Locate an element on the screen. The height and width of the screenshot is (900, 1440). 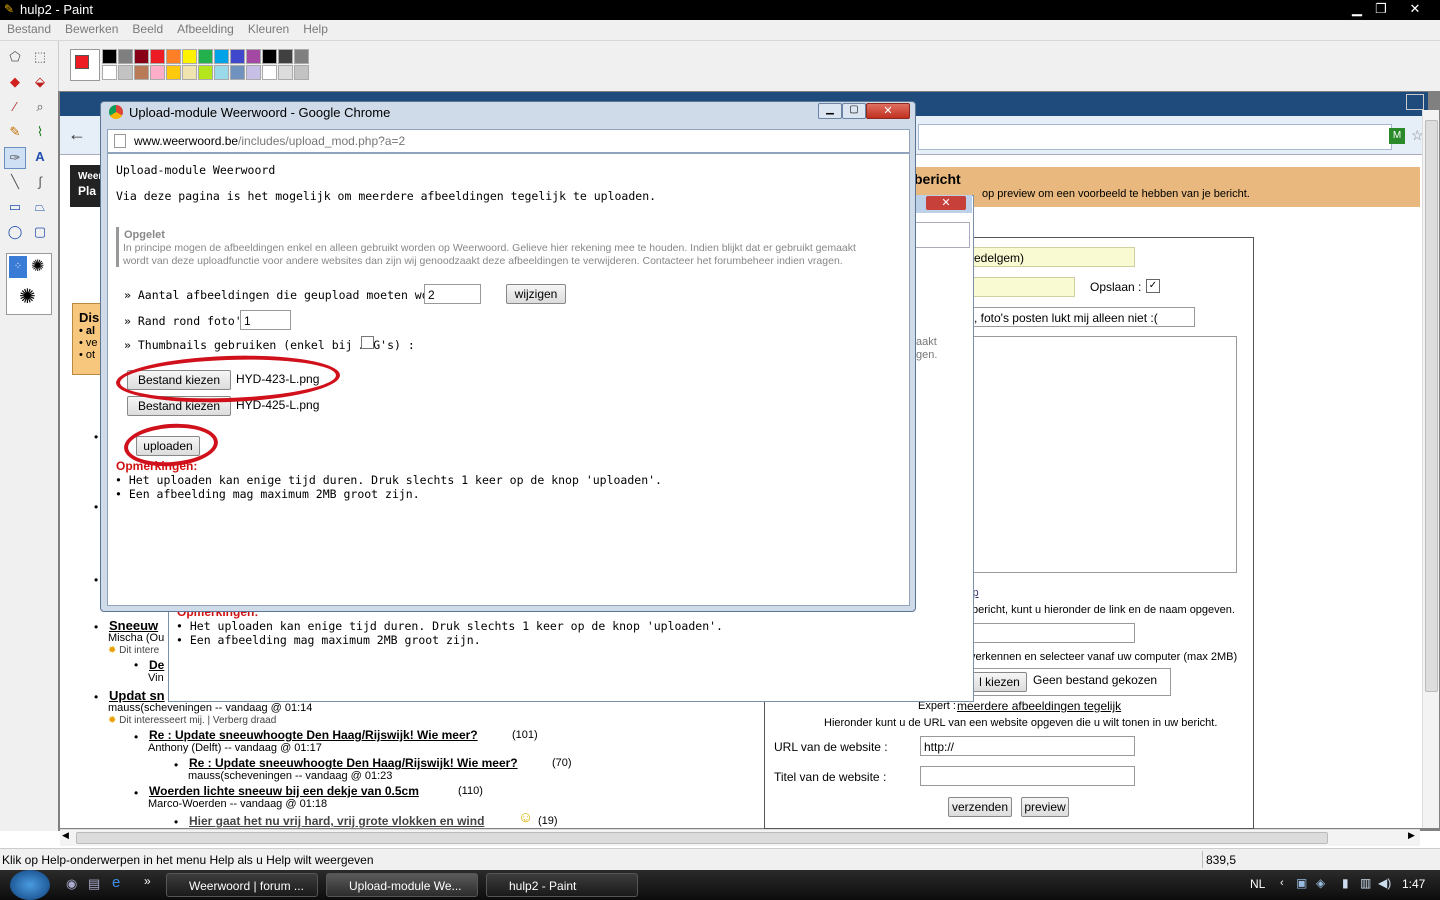
rectangle-icon: ▭ is located at coordinates (15, 207).